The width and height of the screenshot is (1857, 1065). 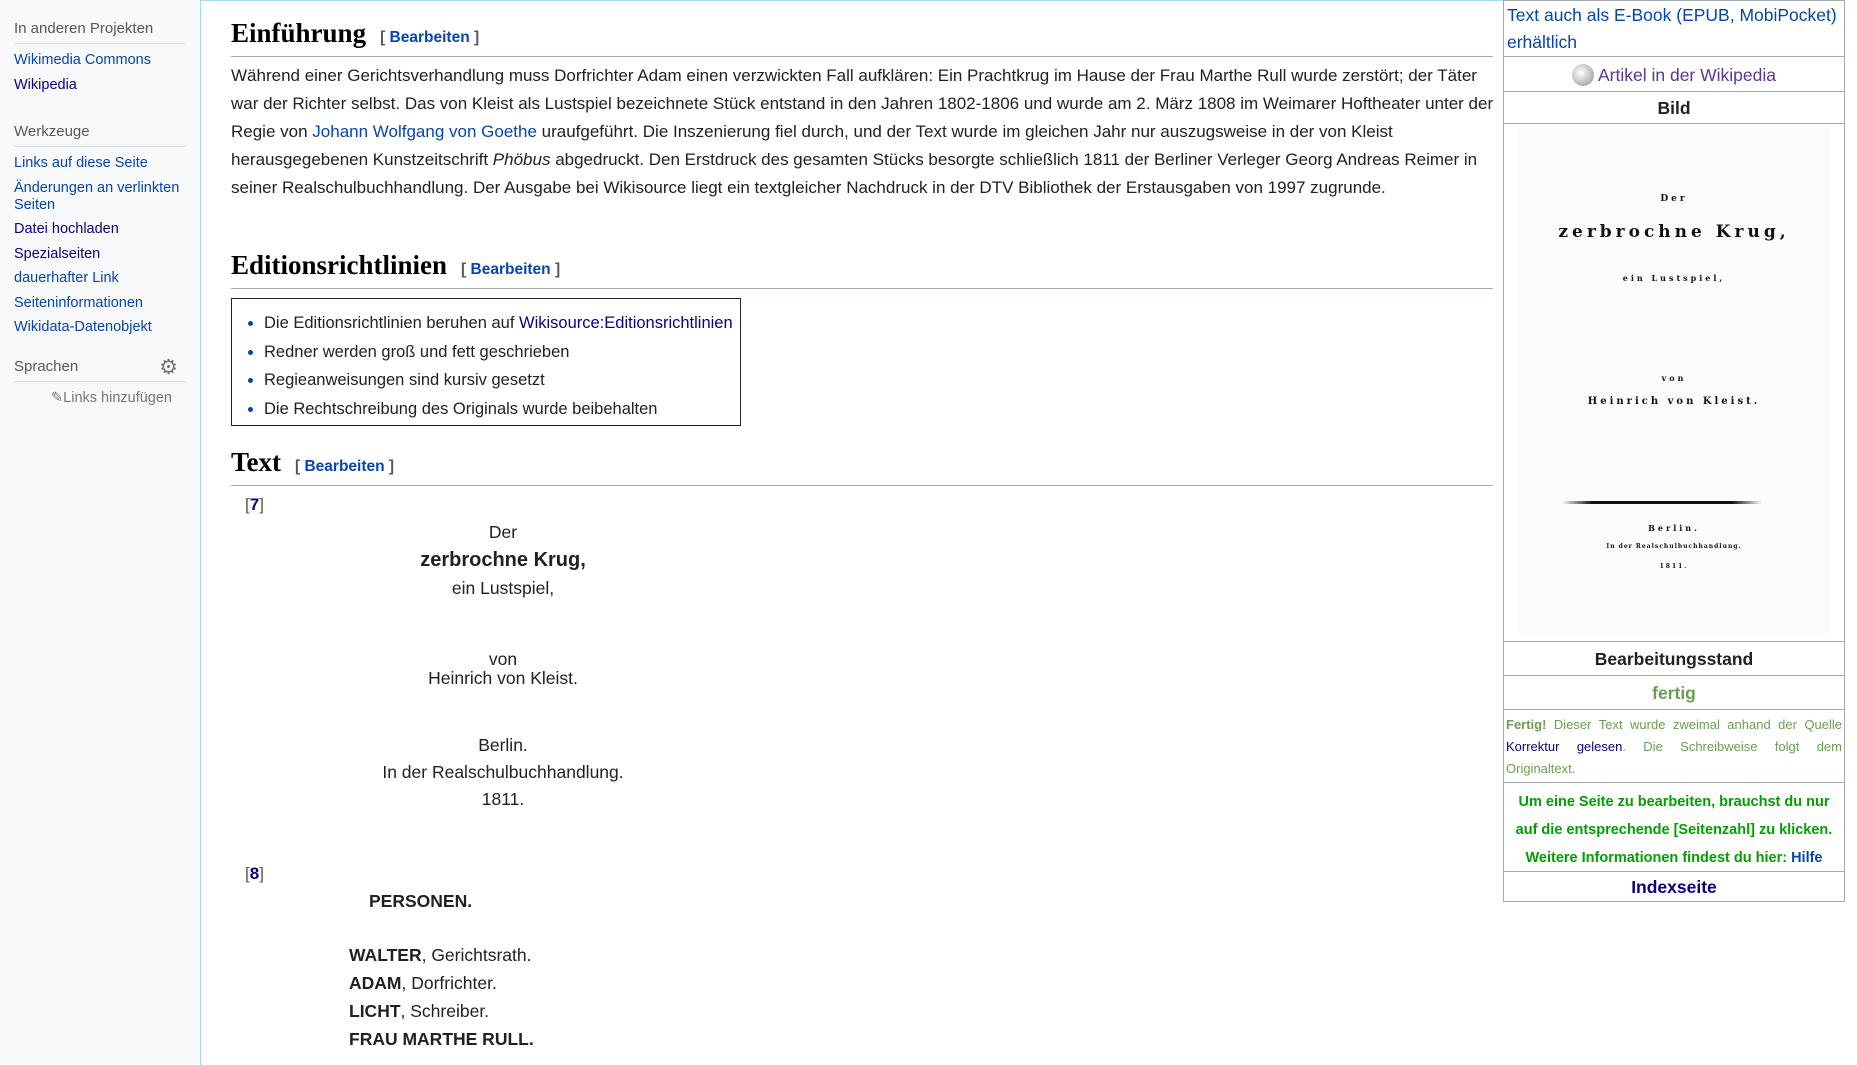 What do you see at coordinates (83, 327) in the screenshot?
I see `sidebar-link-wikidata-item: Wikidata-Datenobjekt` at bounding box center [83, 327].